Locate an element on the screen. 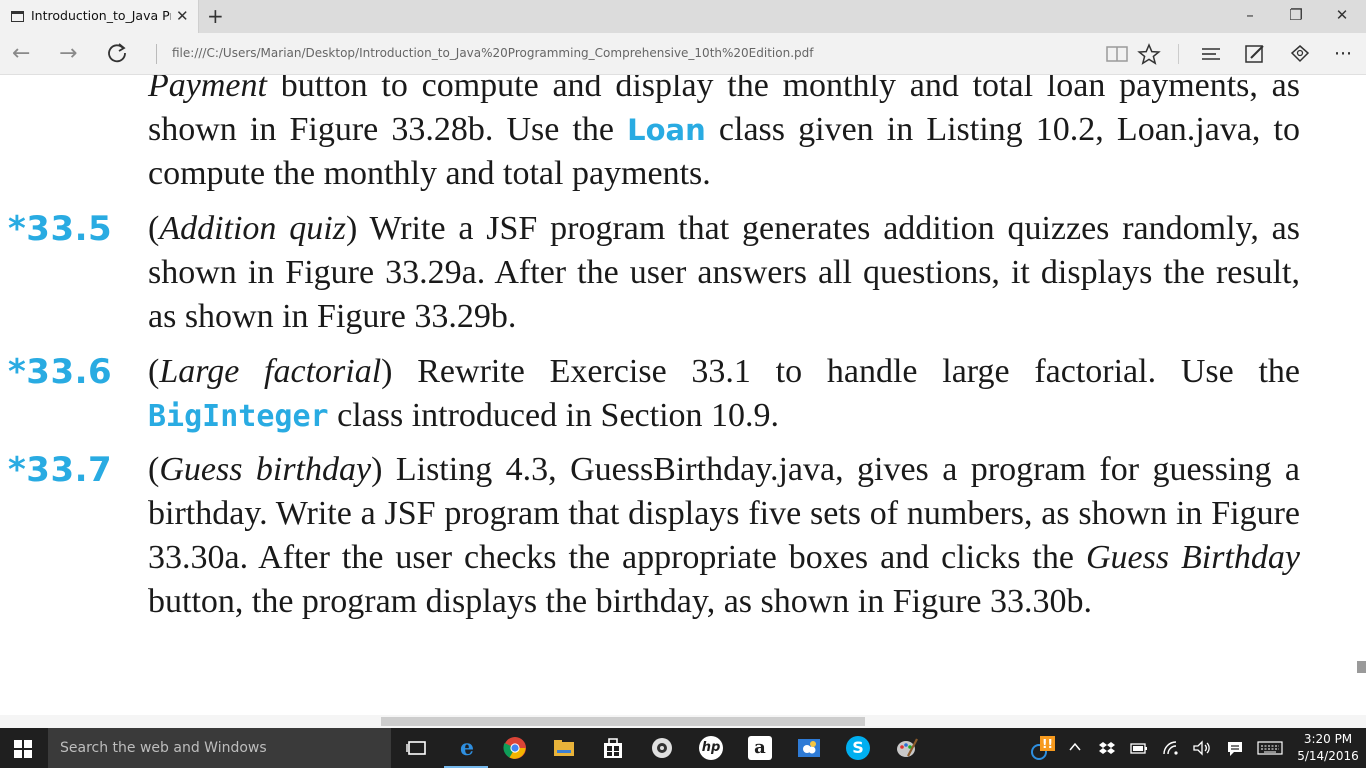  volume-icon is located at coordinates (1202, 748).